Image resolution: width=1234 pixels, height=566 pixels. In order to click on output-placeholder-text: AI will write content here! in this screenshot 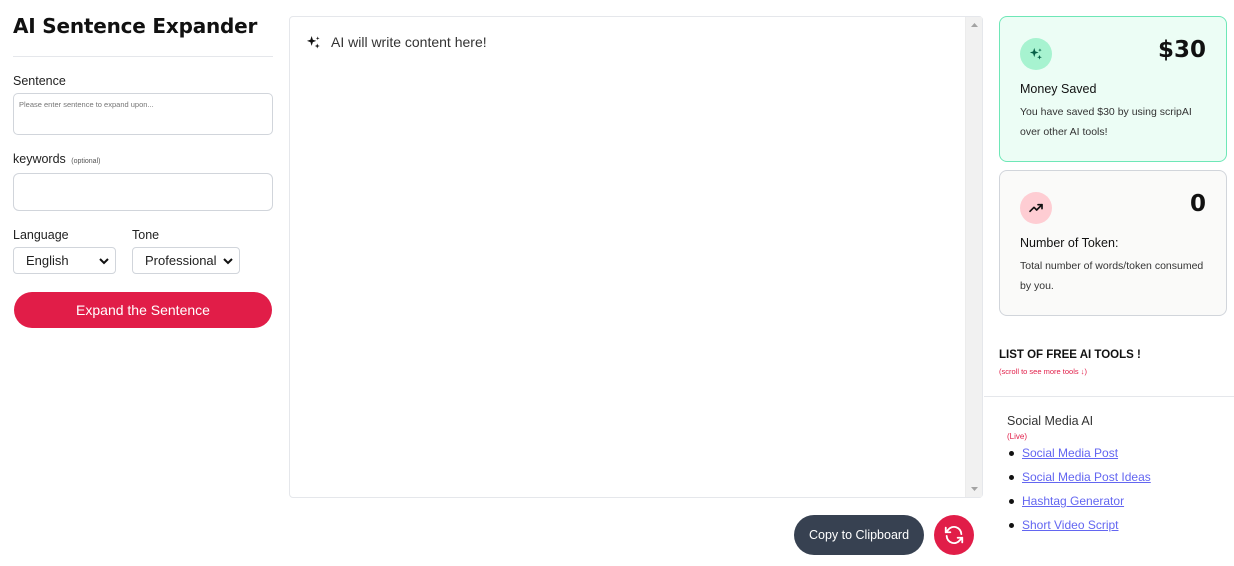, I will do `click(409, 42)`.